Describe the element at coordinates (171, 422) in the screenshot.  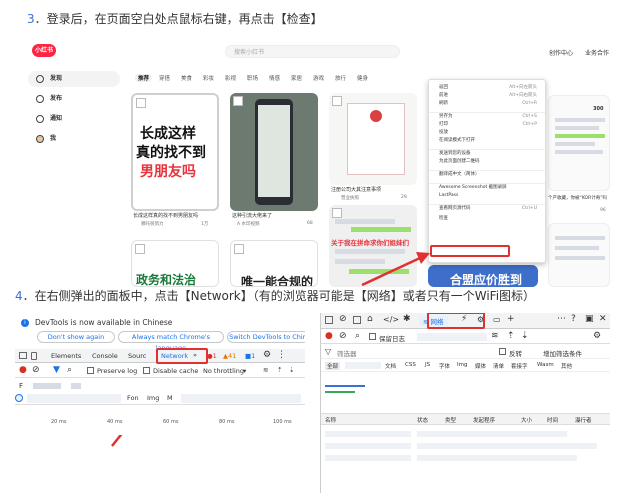
I see `timeline-tick: 60 ms` at that location.